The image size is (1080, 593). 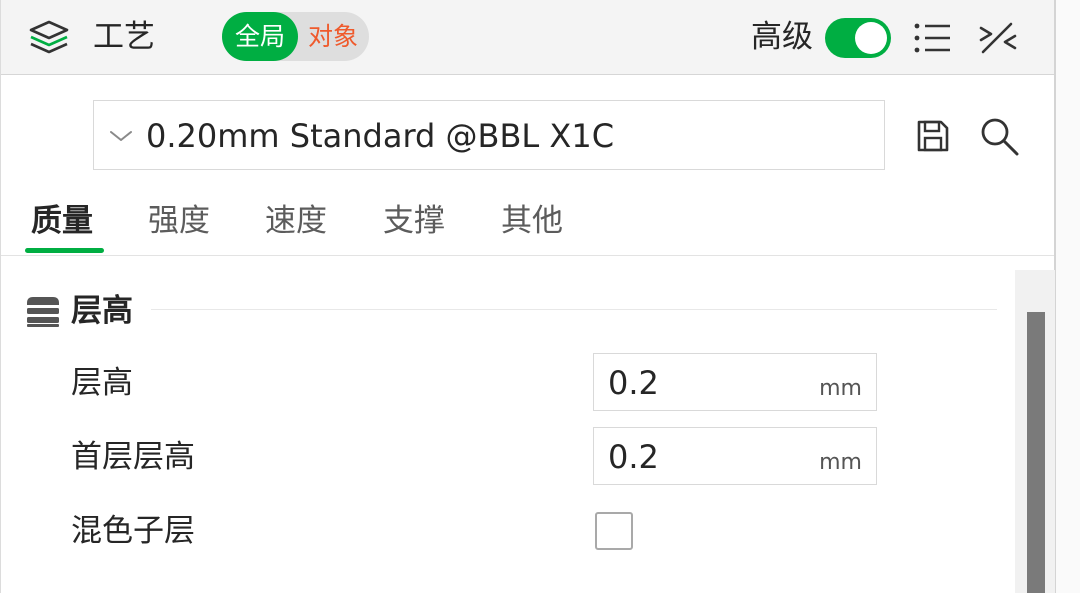 I want to click on layer-height-unit: mm, so click(x=840, y=388).